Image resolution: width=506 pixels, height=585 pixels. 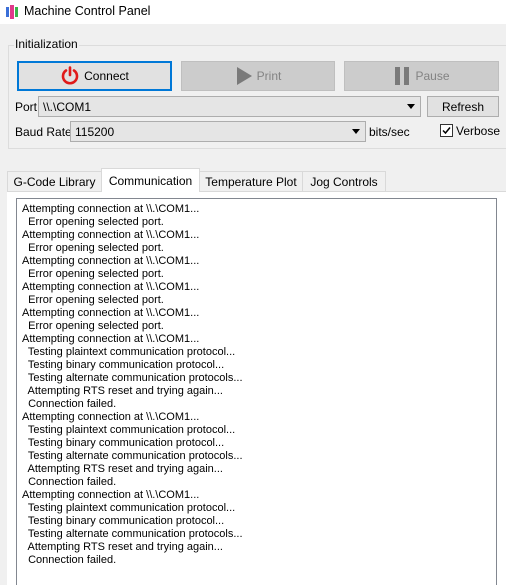 What do you see at coordinates (106, 76) in the screenshot?
I see `connect-label: Connect` at bounding box center [106, 76].